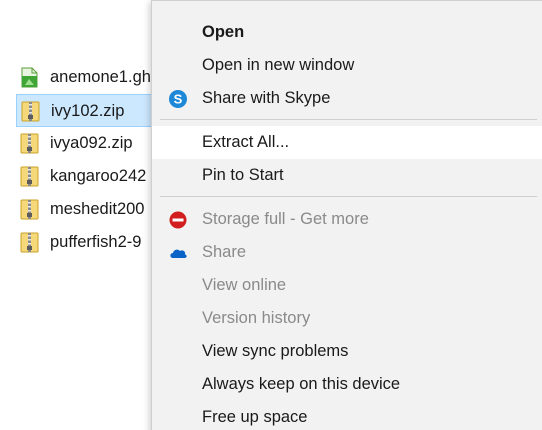 The image size is (542, 430). Describe the element at coordinates (91, 143) in the screenshot. I see `file-name: ivya092.zip` at that location.